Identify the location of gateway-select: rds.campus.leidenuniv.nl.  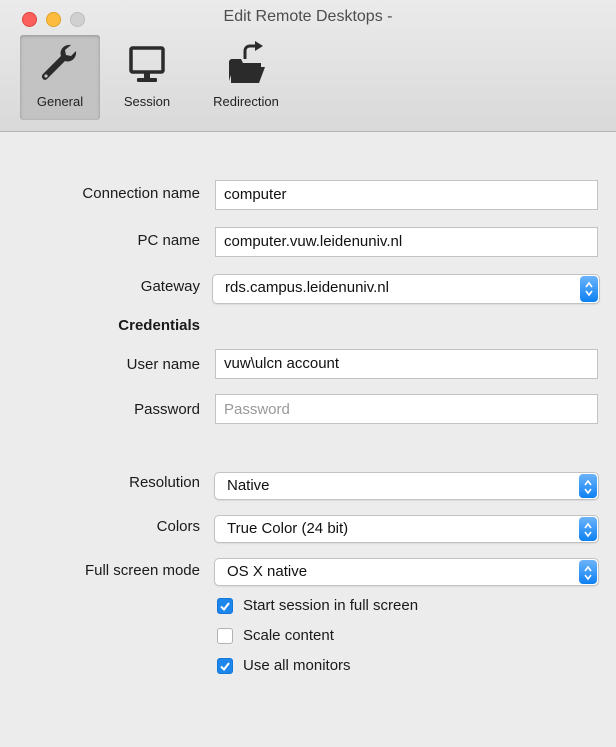
(406, 289).